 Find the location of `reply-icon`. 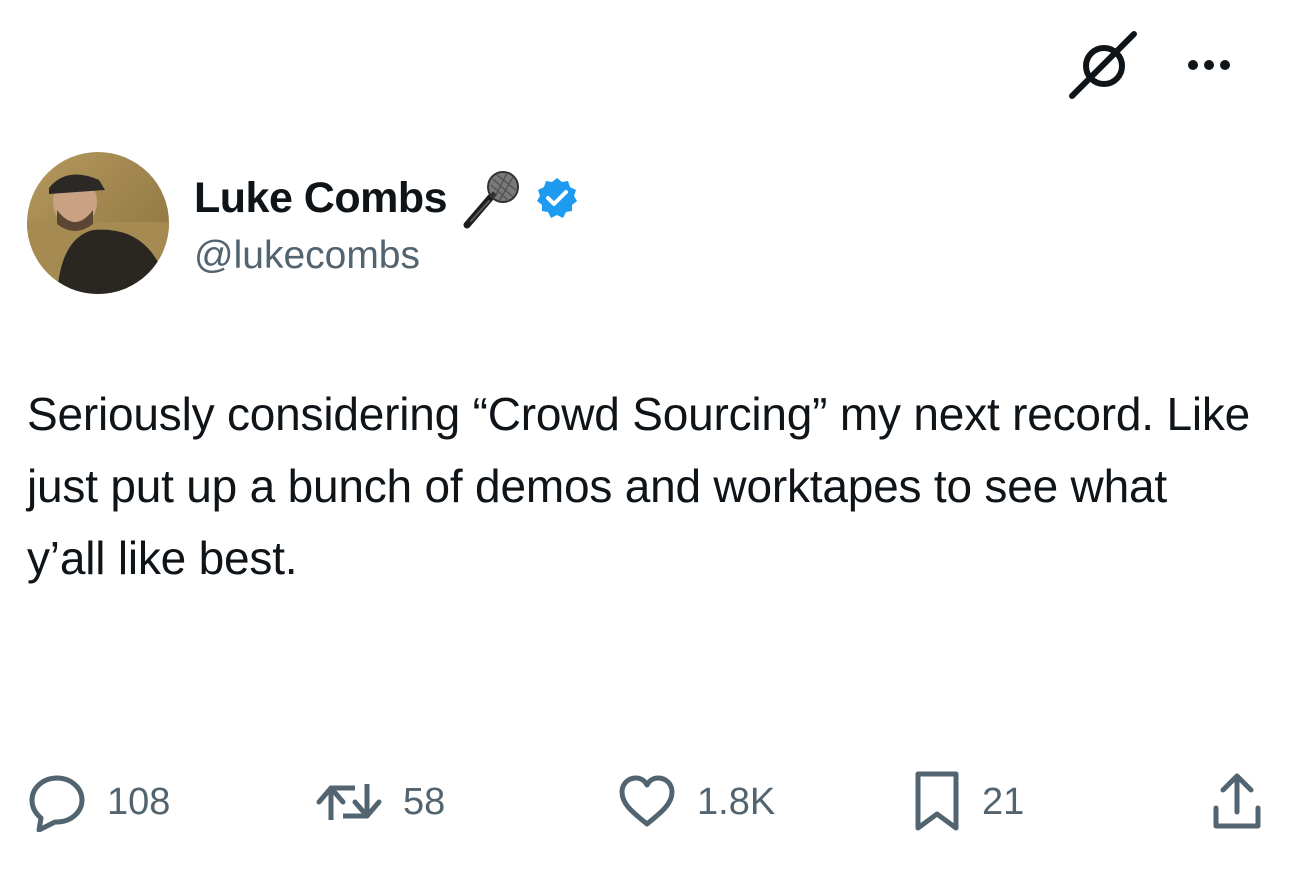

reply-icon is located at coordinates (57, 802).